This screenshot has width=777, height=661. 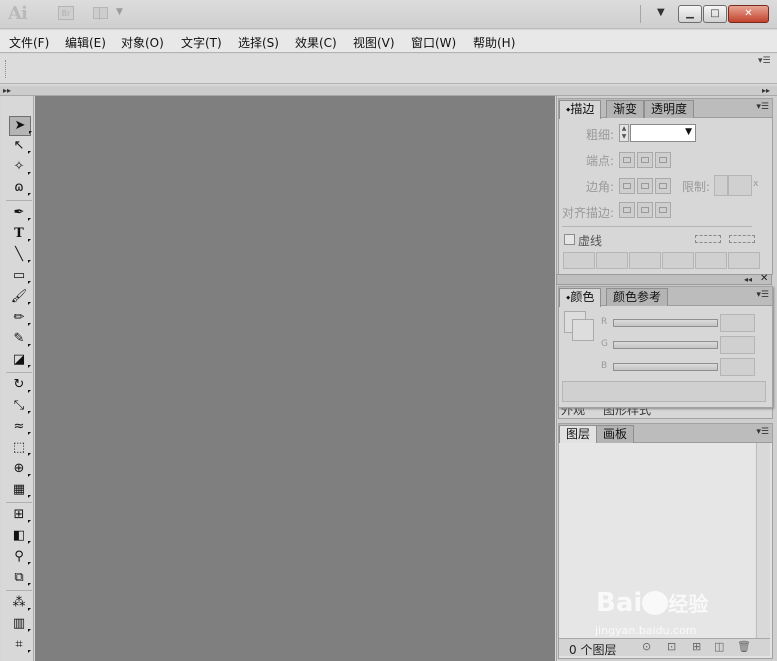 I want to click on gradient-tool-icon: ◧, so click(x=19, y=536).